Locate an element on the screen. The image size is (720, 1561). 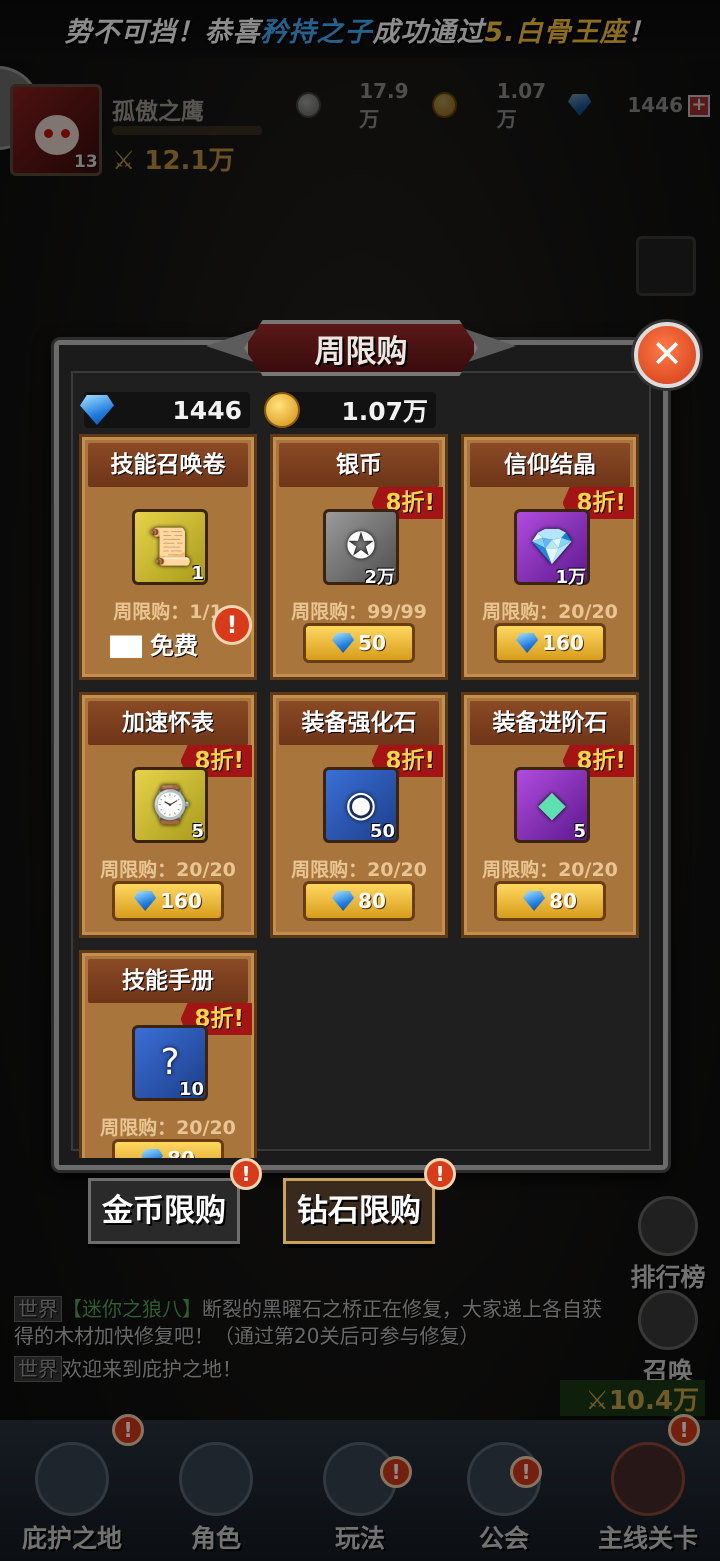
buy-button: 50 is located at coordinates (359, 643).